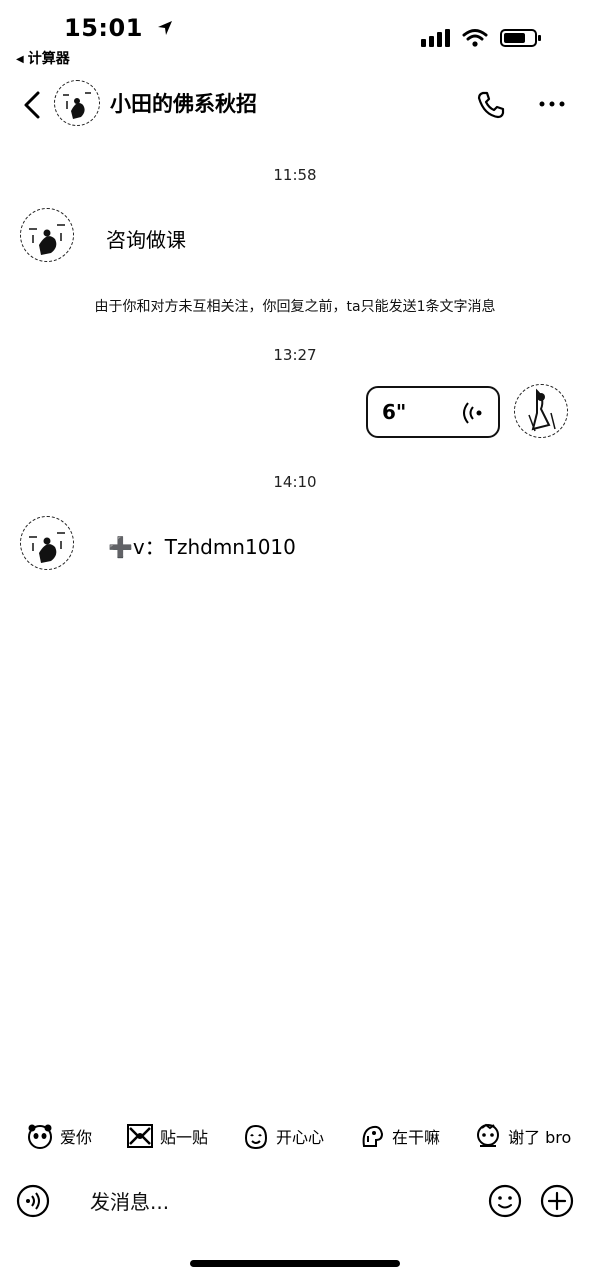 This screenshot has width=590, height=1280. What do you see at coordinates (416, 1137) in the screenshot?
I see `quick-sticker-label: 在干嘛` at bounding box center [416, 1137].